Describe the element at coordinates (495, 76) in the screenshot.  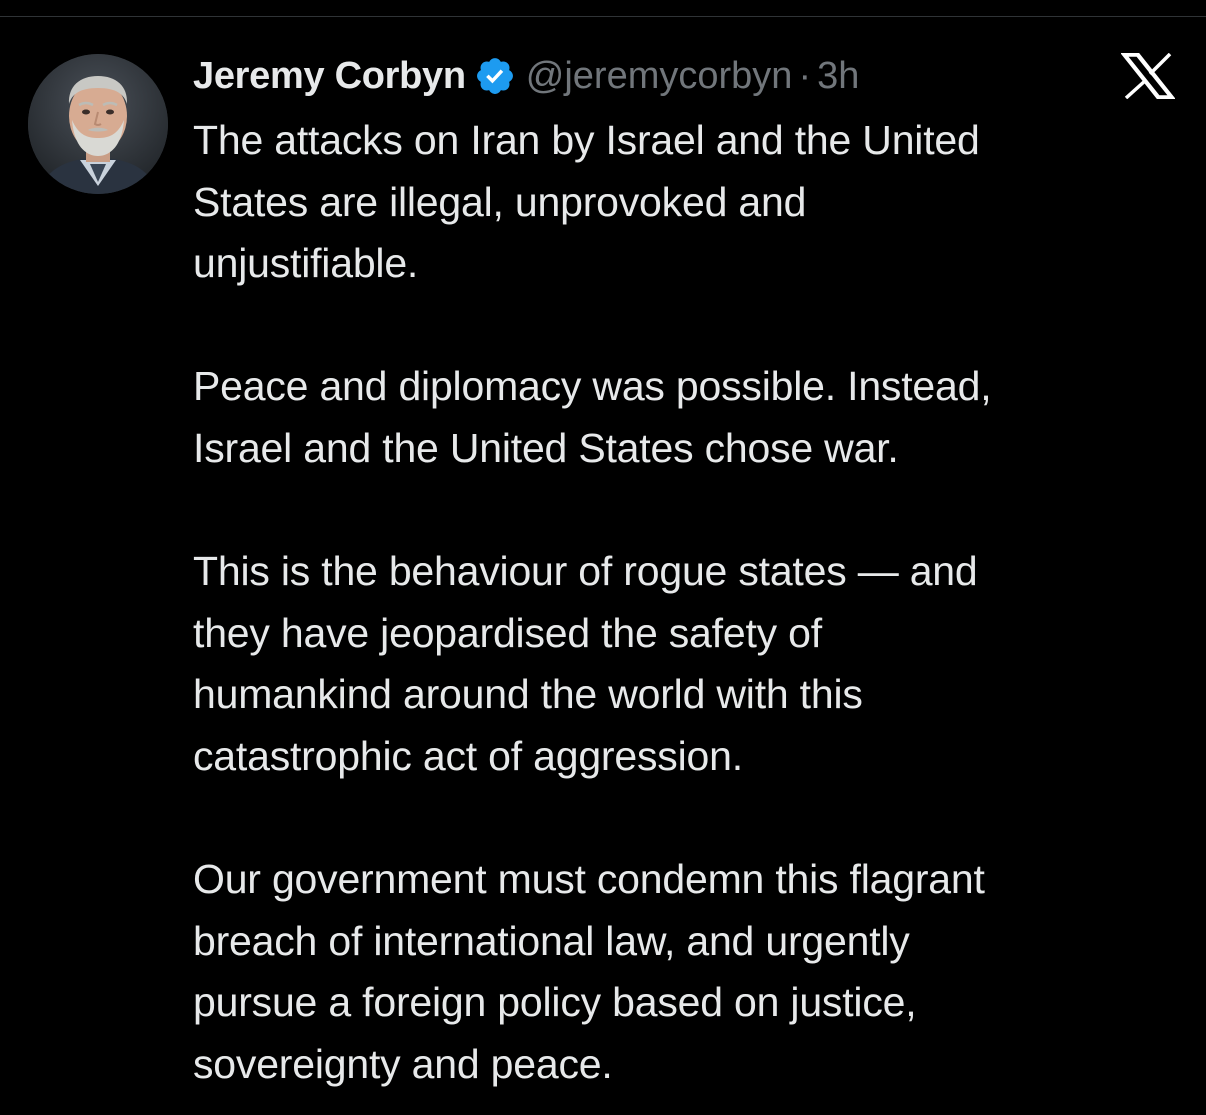
I see `verified-badge-icon` at that location.